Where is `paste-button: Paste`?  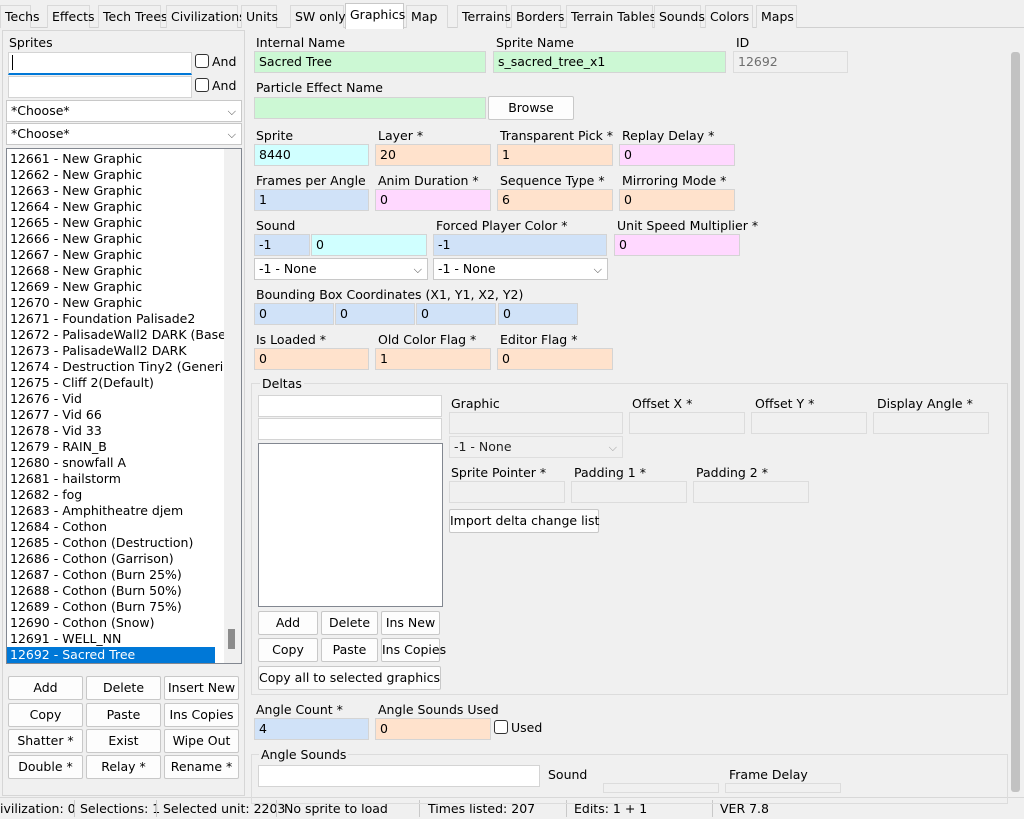 paste-button: Paste is located at coordinates (123, 715).